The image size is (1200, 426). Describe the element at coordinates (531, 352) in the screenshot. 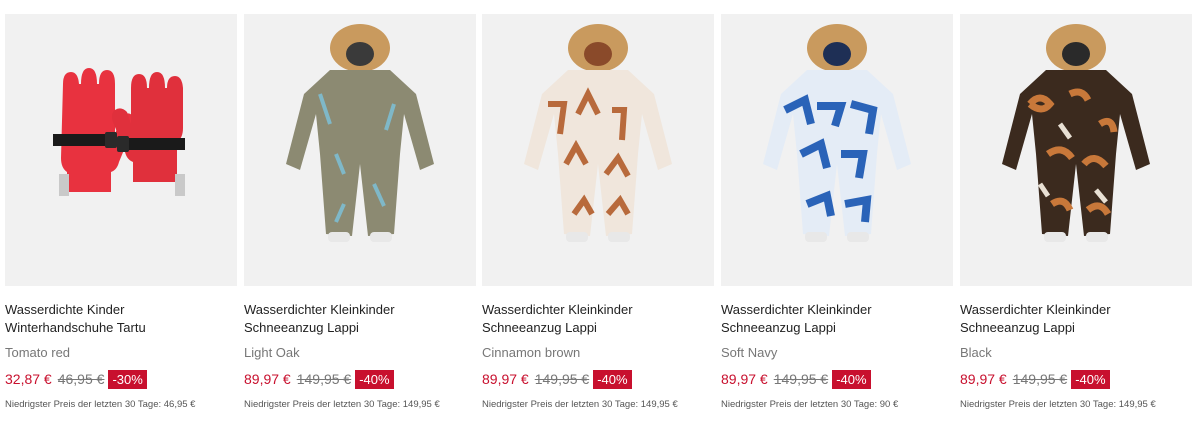

I see `product-color: Cinnamon brown` at that location.